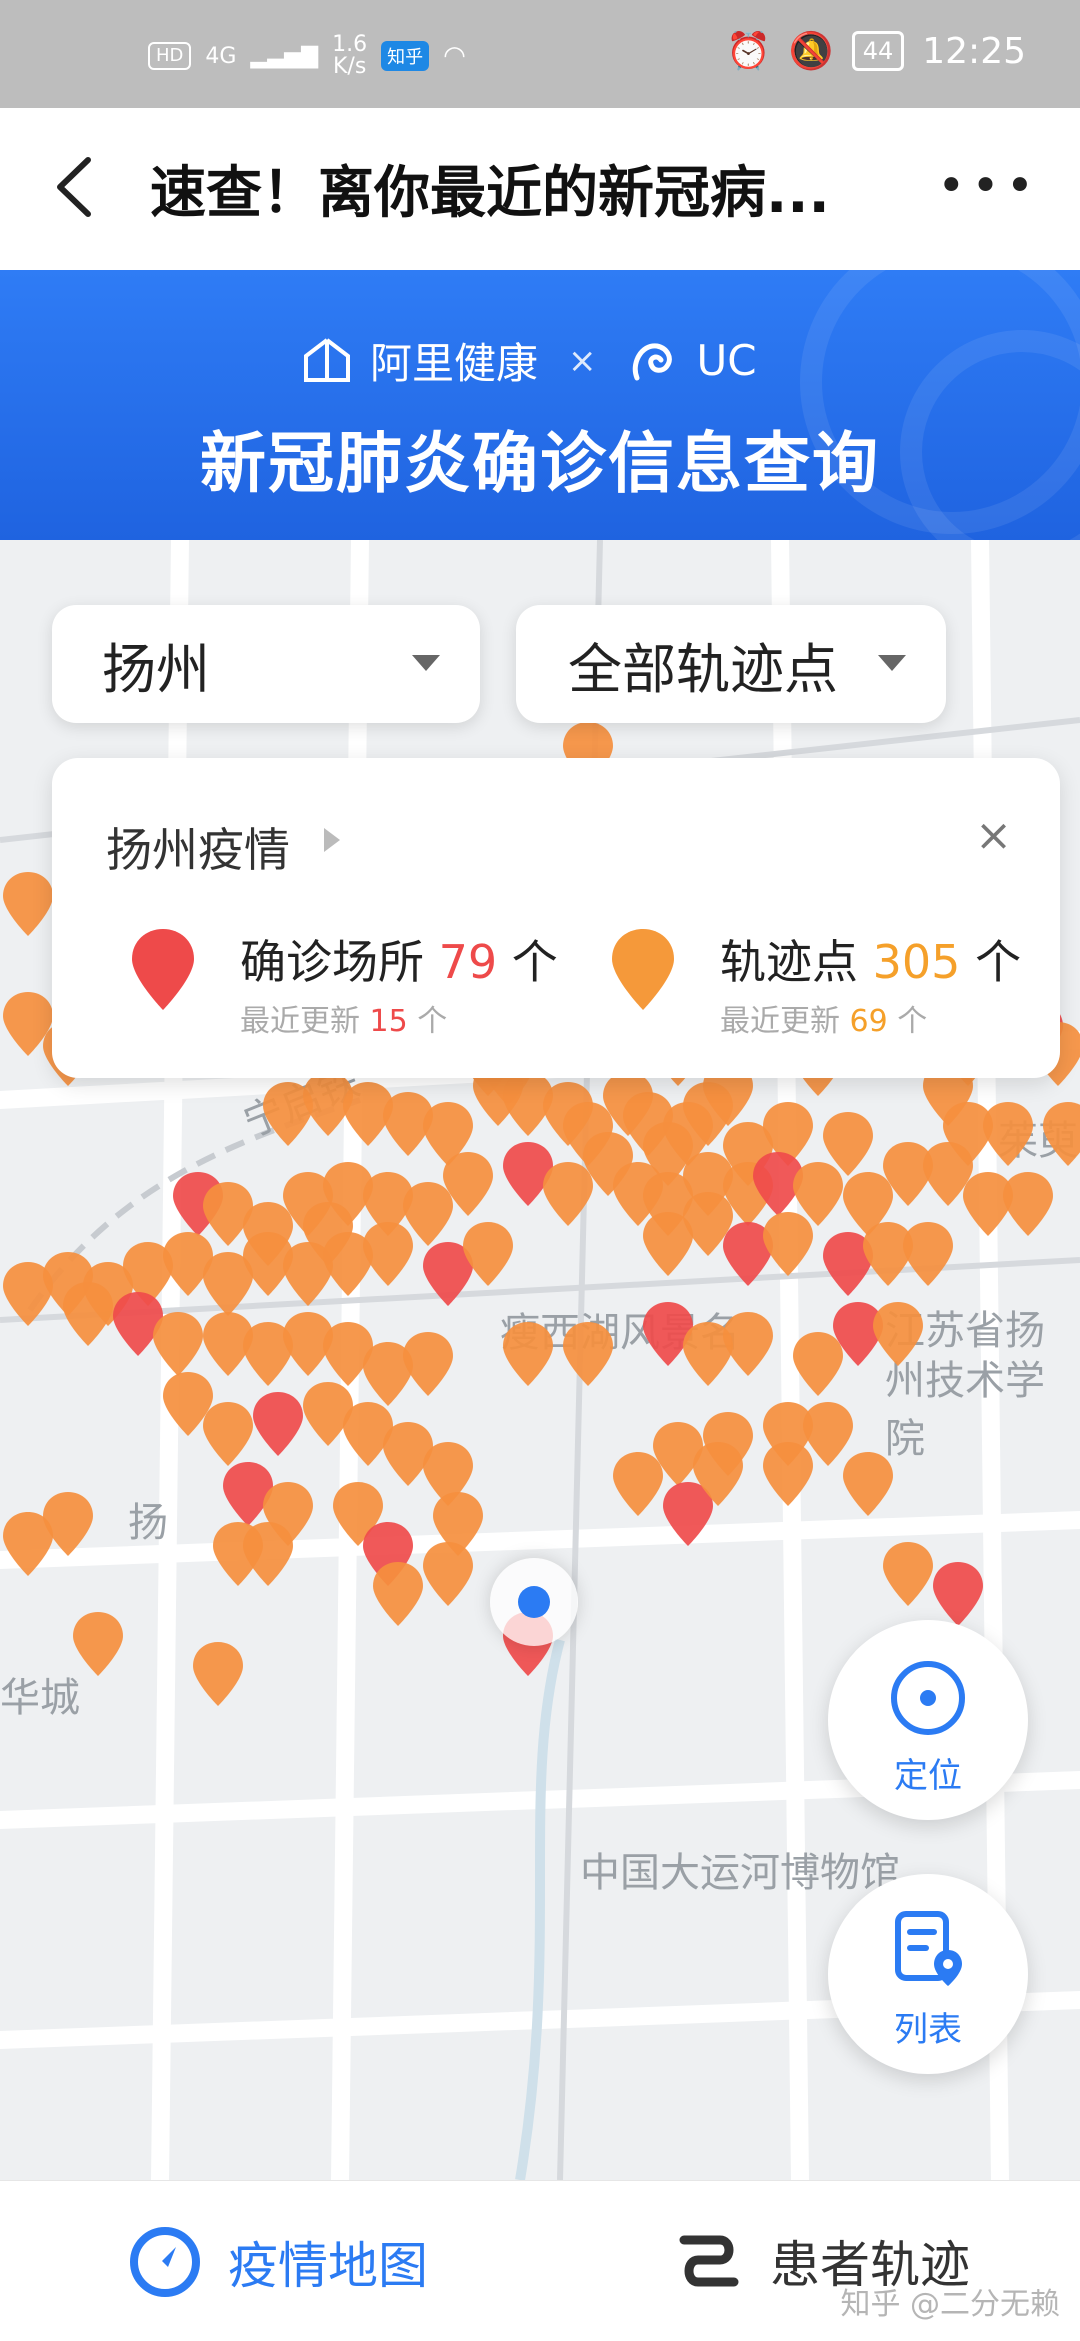 The image size is (1080, 2341). What do you see at coordinates (327, 359) in the screenshot?
I see `alihealth-logo-icon` at bounding box center [327, 359].